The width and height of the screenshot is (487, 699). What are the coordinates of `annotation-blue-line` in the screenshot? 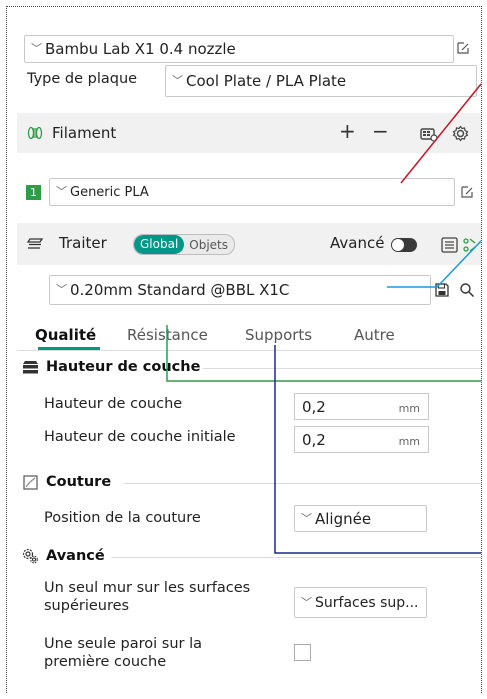 It's located at (434, 264).